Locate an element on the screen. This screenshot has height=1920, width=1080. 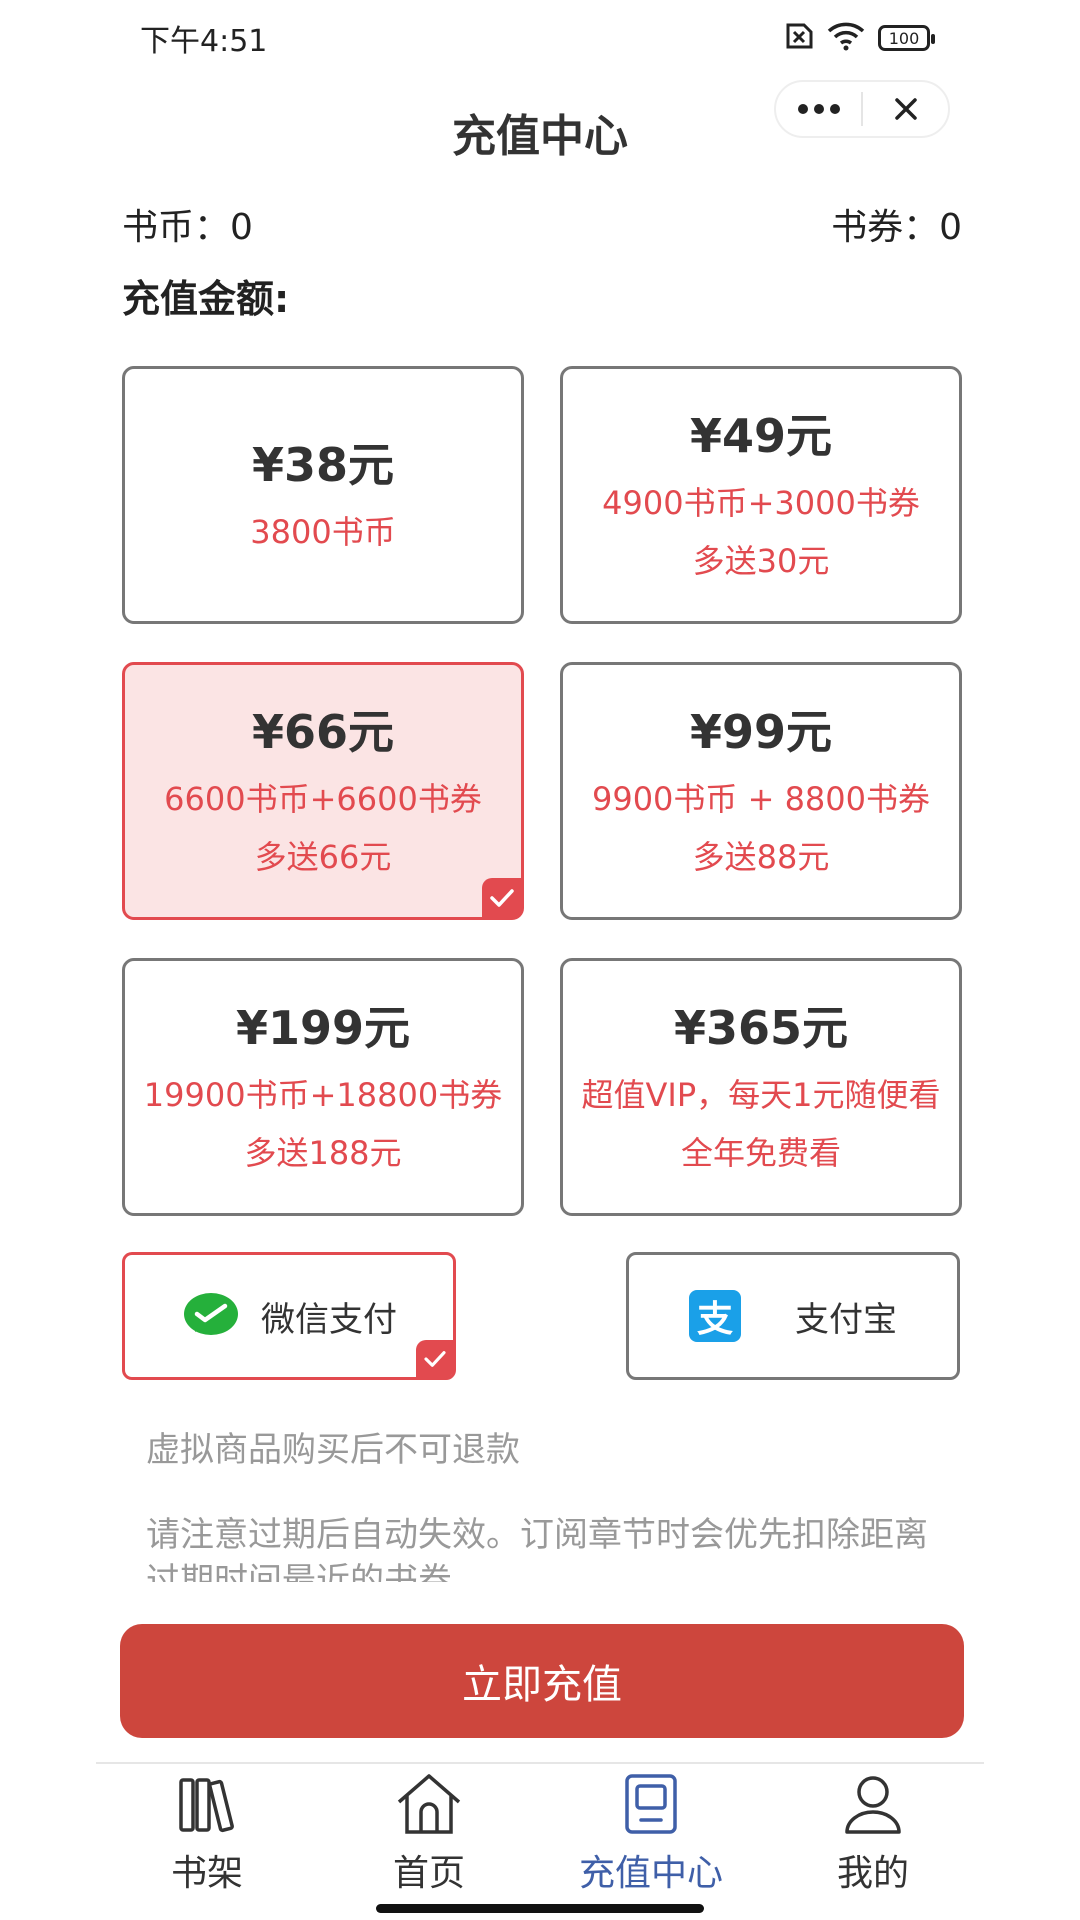
recharge-option-99: ¥99元 9900书币 + 8800书券 多送88元 is located at coordinates (761, 791).